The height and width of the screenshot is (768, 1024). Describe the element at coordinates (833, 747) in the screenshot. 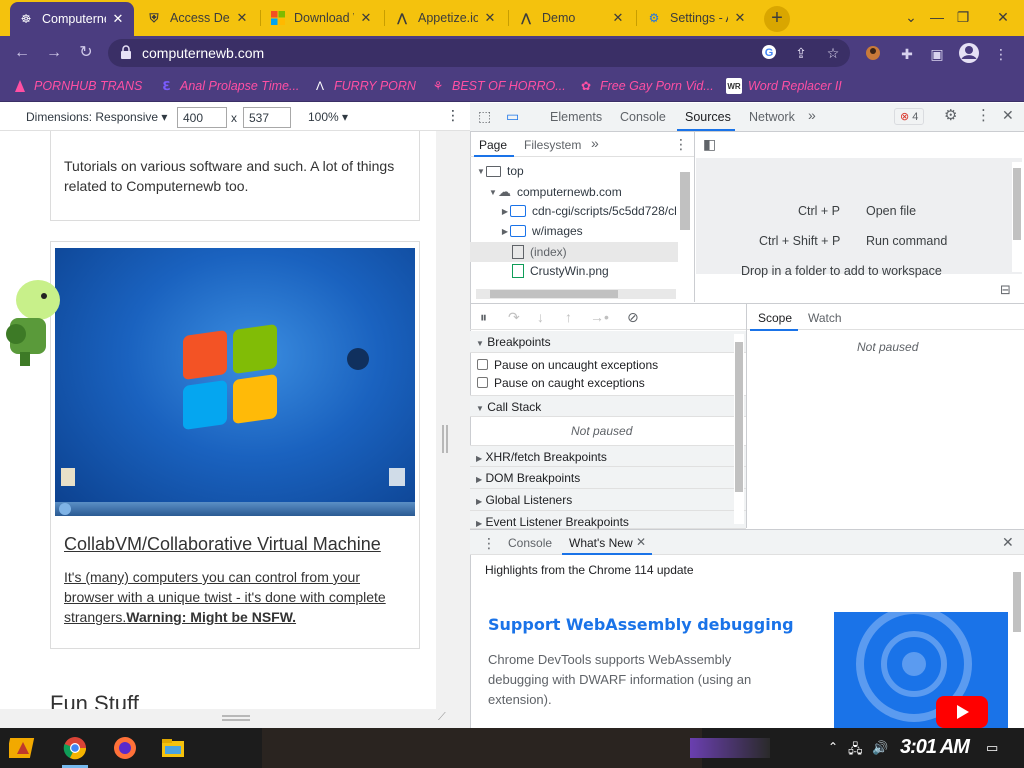

I see `tray-chevron-icon: ⌃` at that location.